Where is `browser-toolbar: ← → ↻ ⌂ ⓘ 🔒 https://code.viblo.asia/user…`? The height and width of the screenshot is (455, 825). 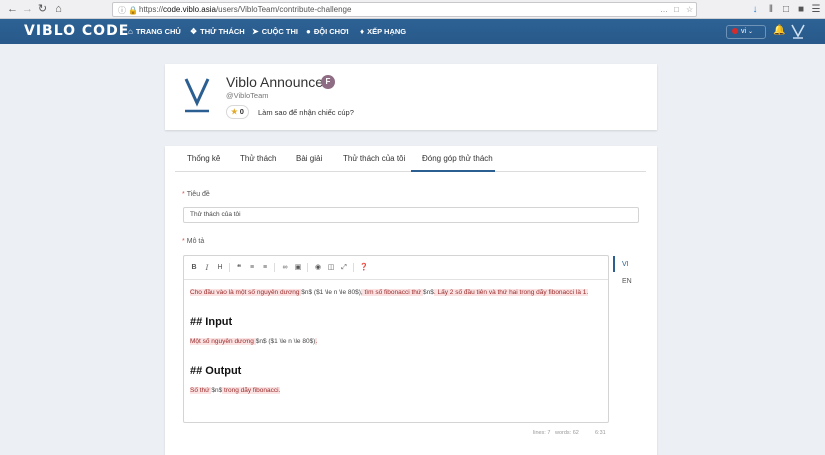 browser-toolbar: ← → ↻ ⌂ ⓘ 🔒 https://code.viblo.asia/user… is located at coordinates (412, 9).